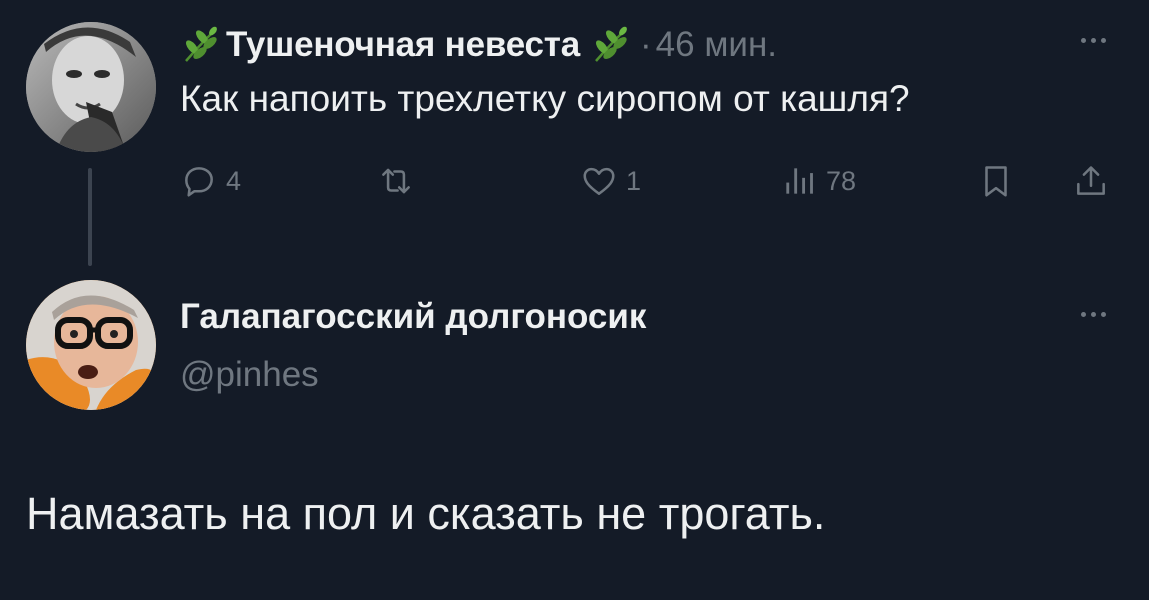  What do you see at coordinates (634, 180) in the screenshot?
I see `like-count: 1` at bounding box center [634, 180].